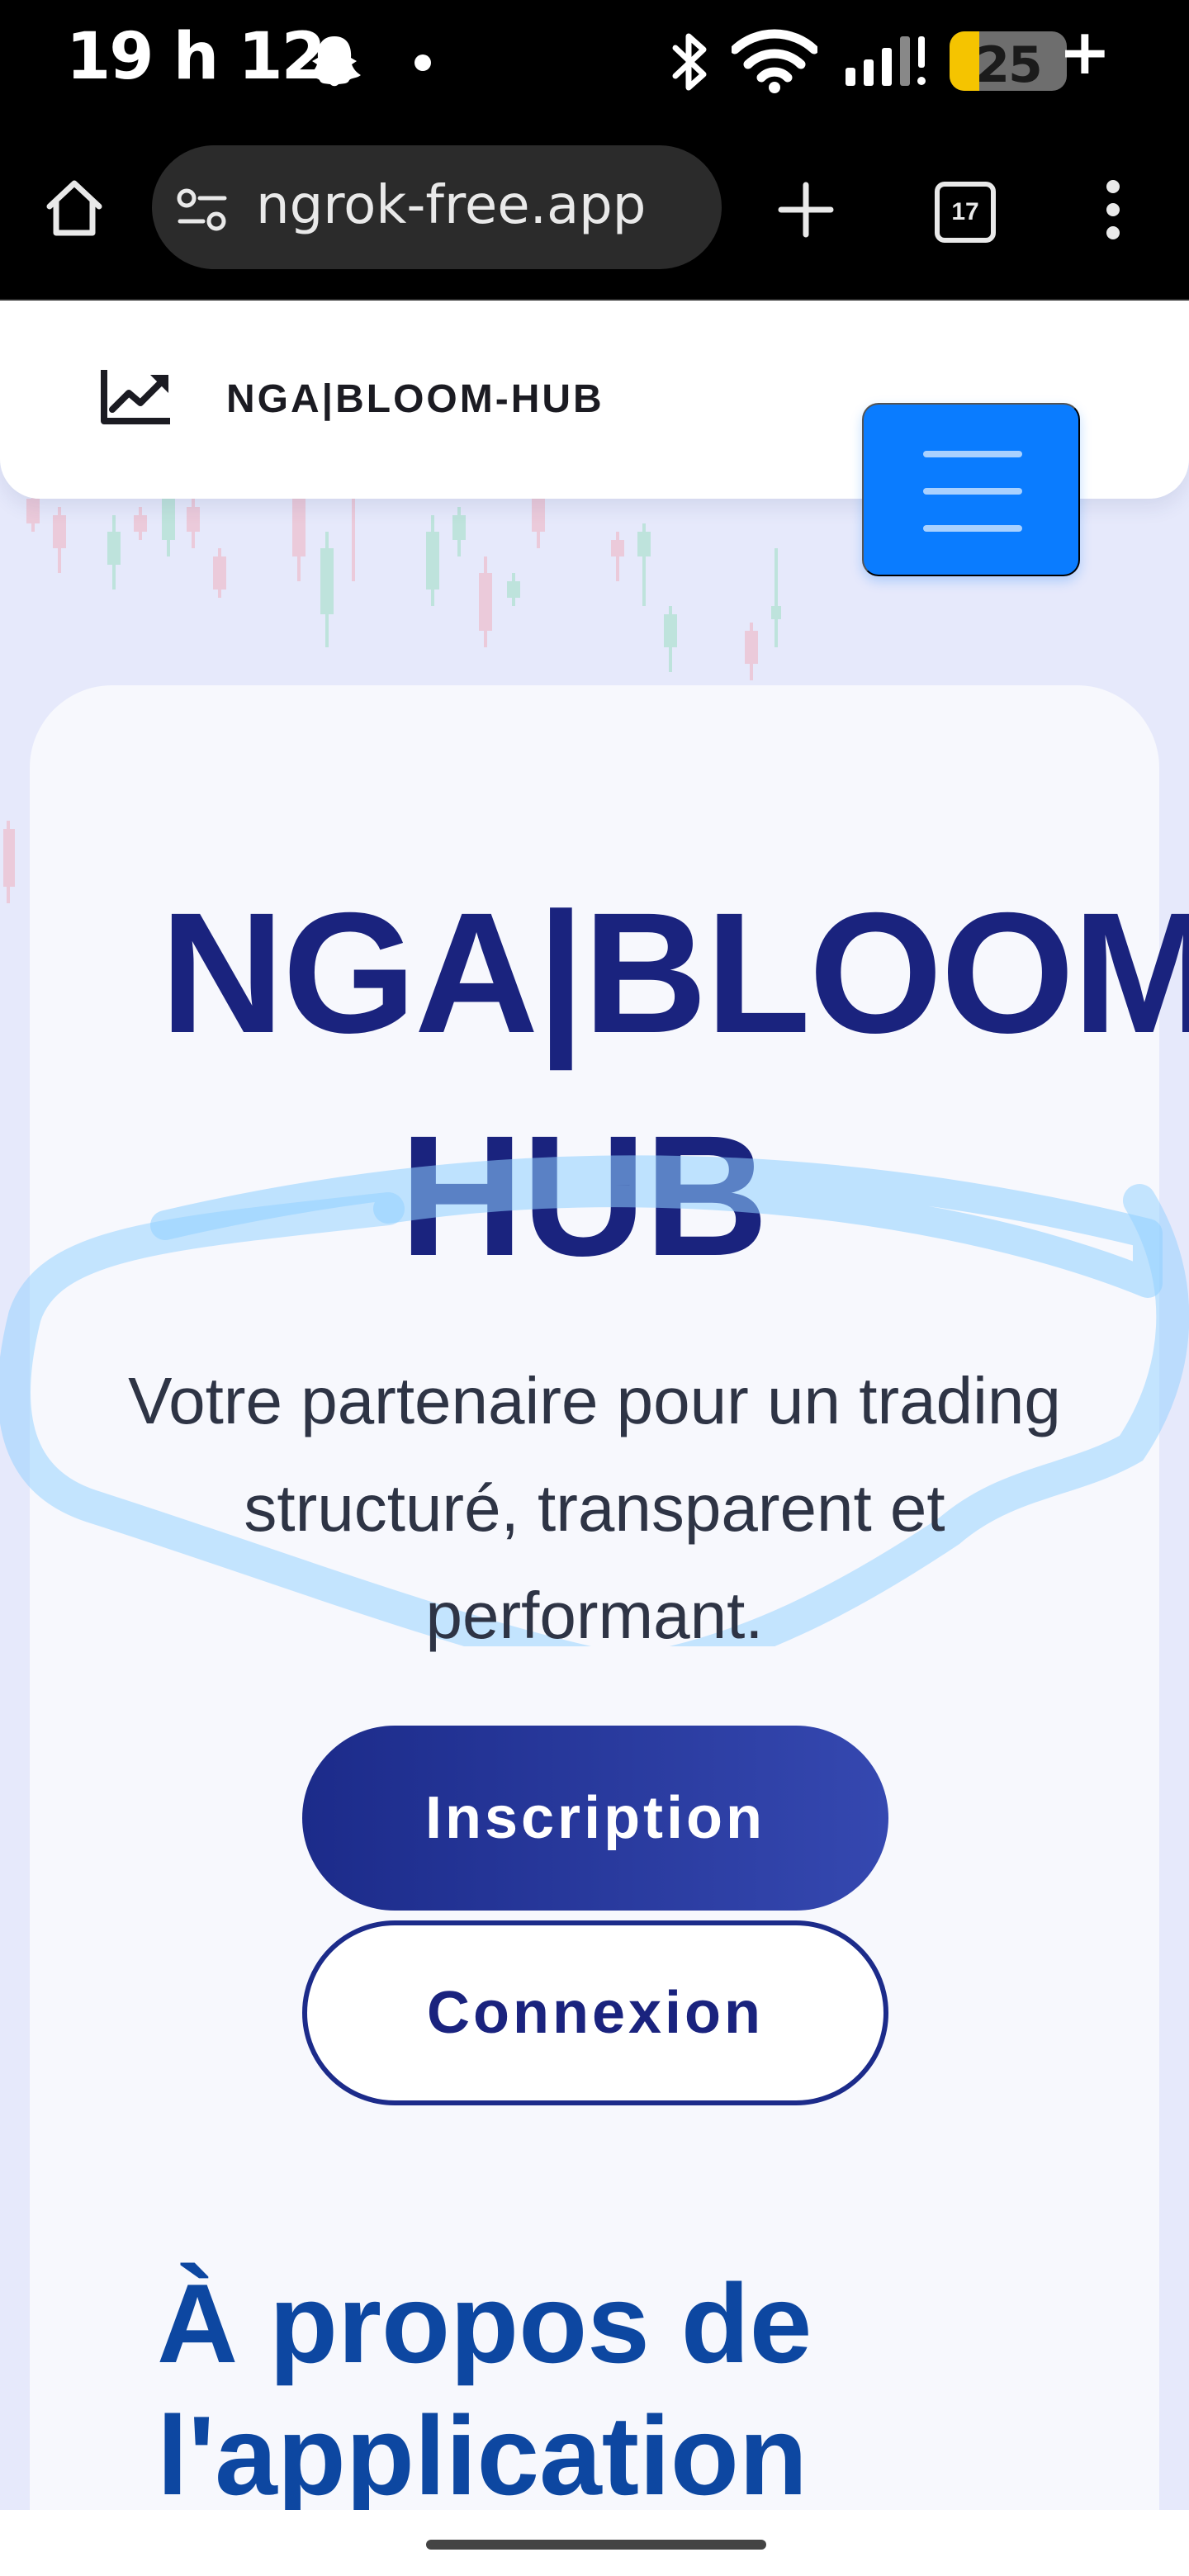 The height and width of the screenshot is (2576, 1189). I want to click on snapchat-ghost-icon, so click(334, 61).